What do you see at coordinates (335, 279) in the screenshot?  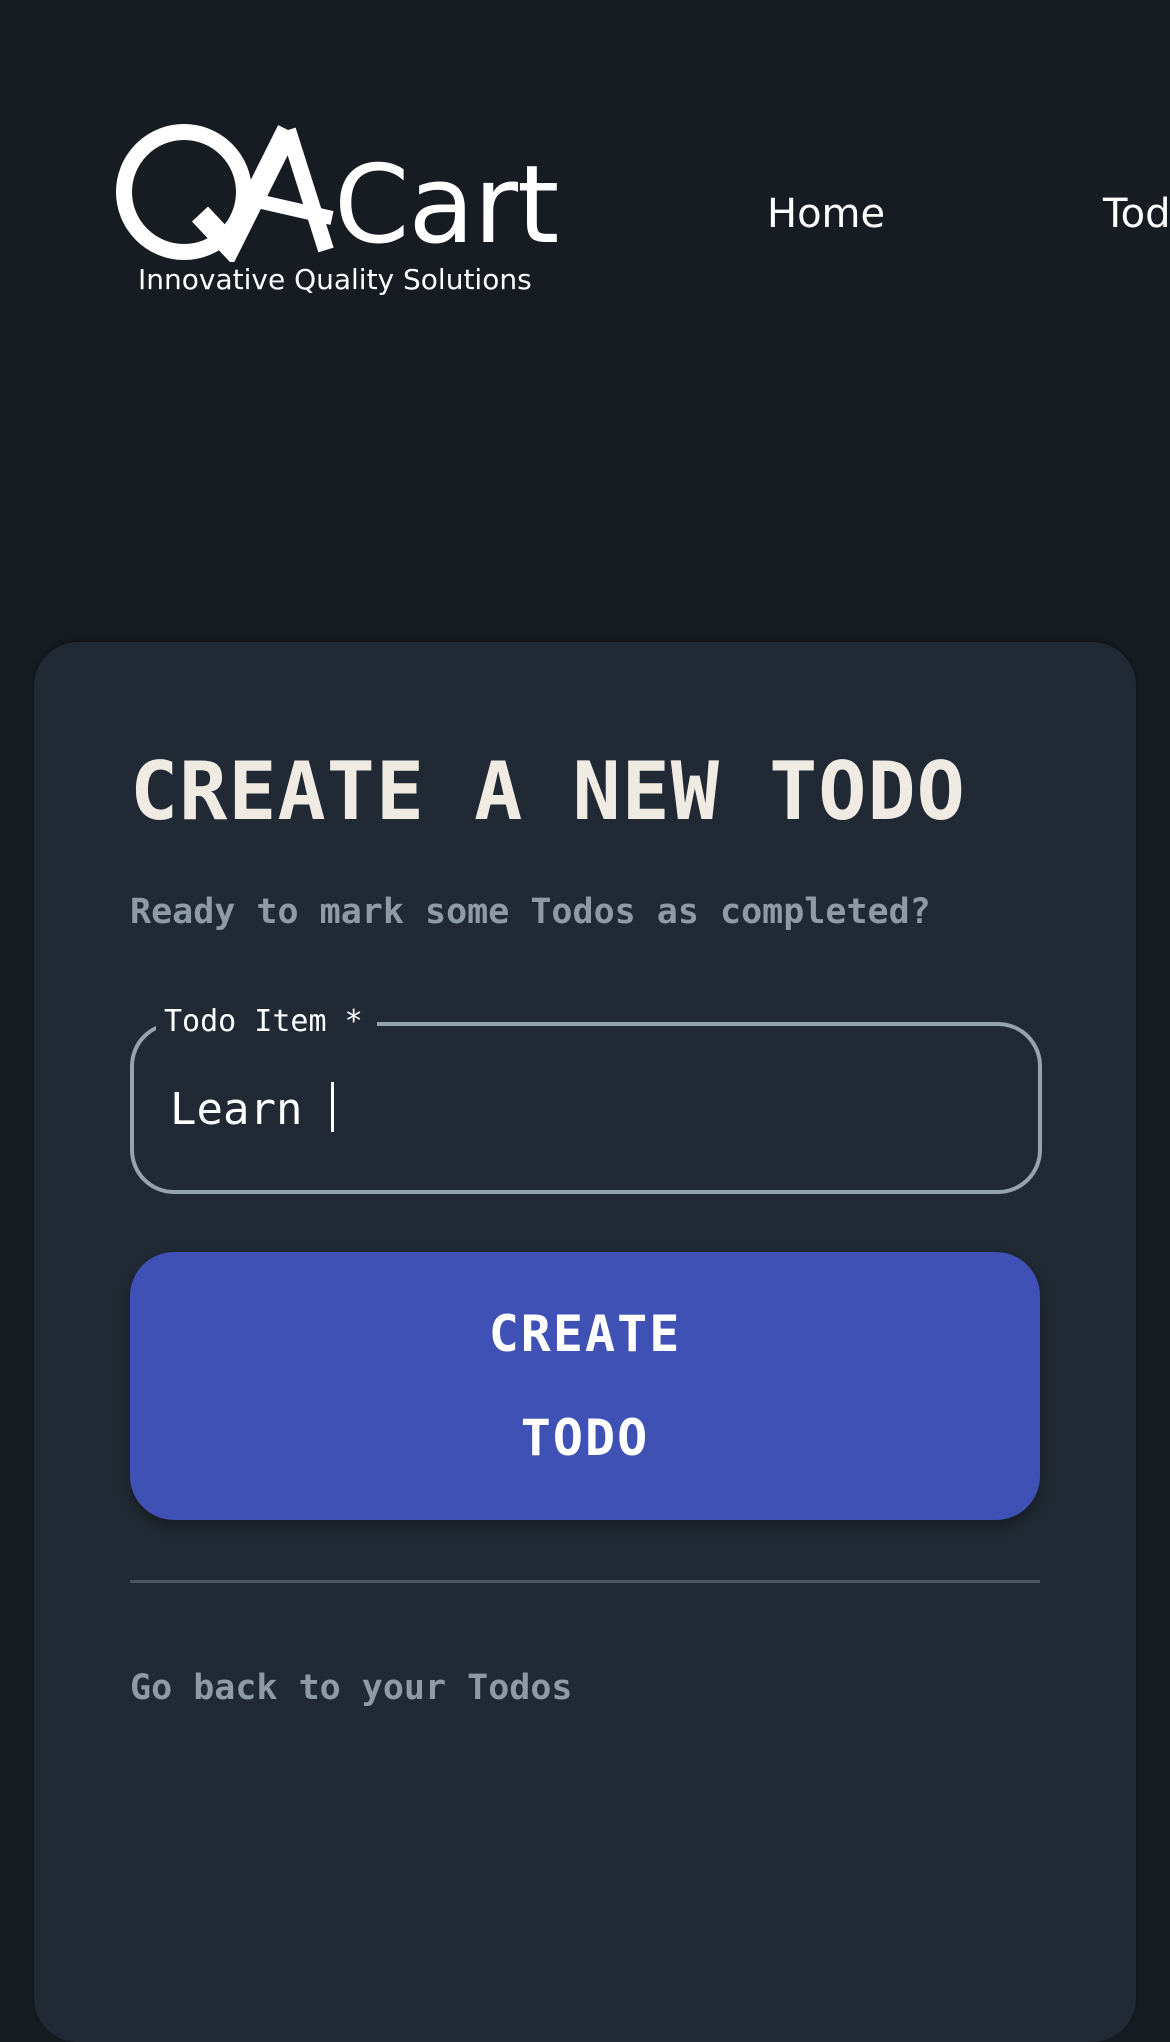 I see `logo-tagline: Innovative Quality Solutions` at bounding box center [335, 279].